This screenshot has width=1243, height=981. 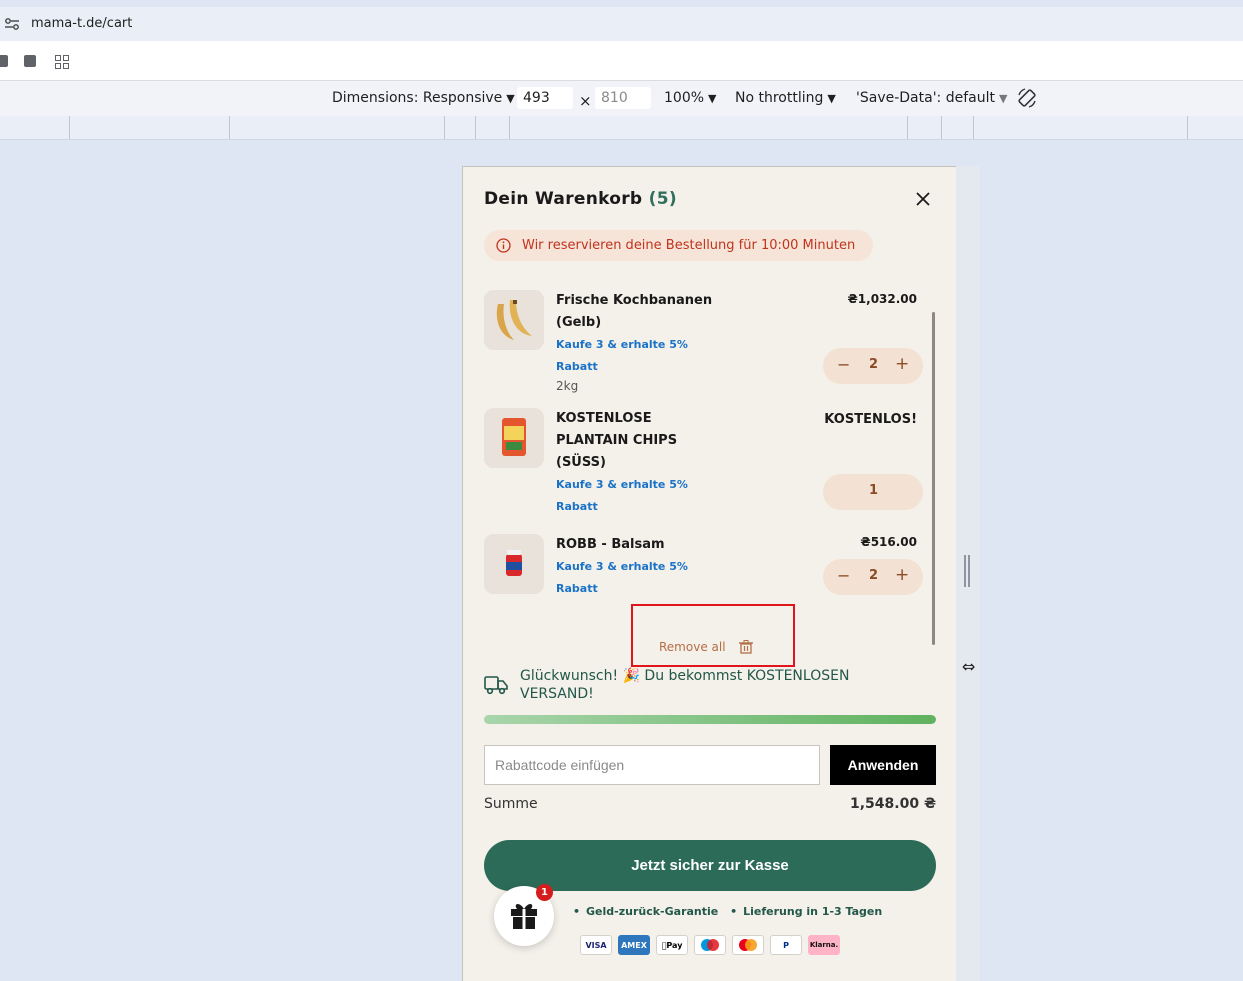 I want to click on apple-pay-icon: Pay, so click(x=672, y=945).